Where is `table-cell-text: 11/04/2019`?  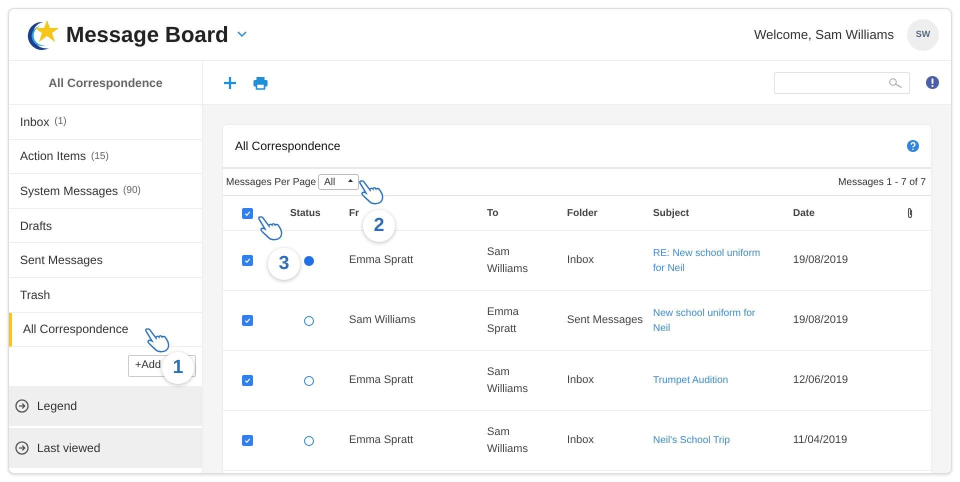
table-cell-text: 11/04/2019 is located at coordinates (820, 440).